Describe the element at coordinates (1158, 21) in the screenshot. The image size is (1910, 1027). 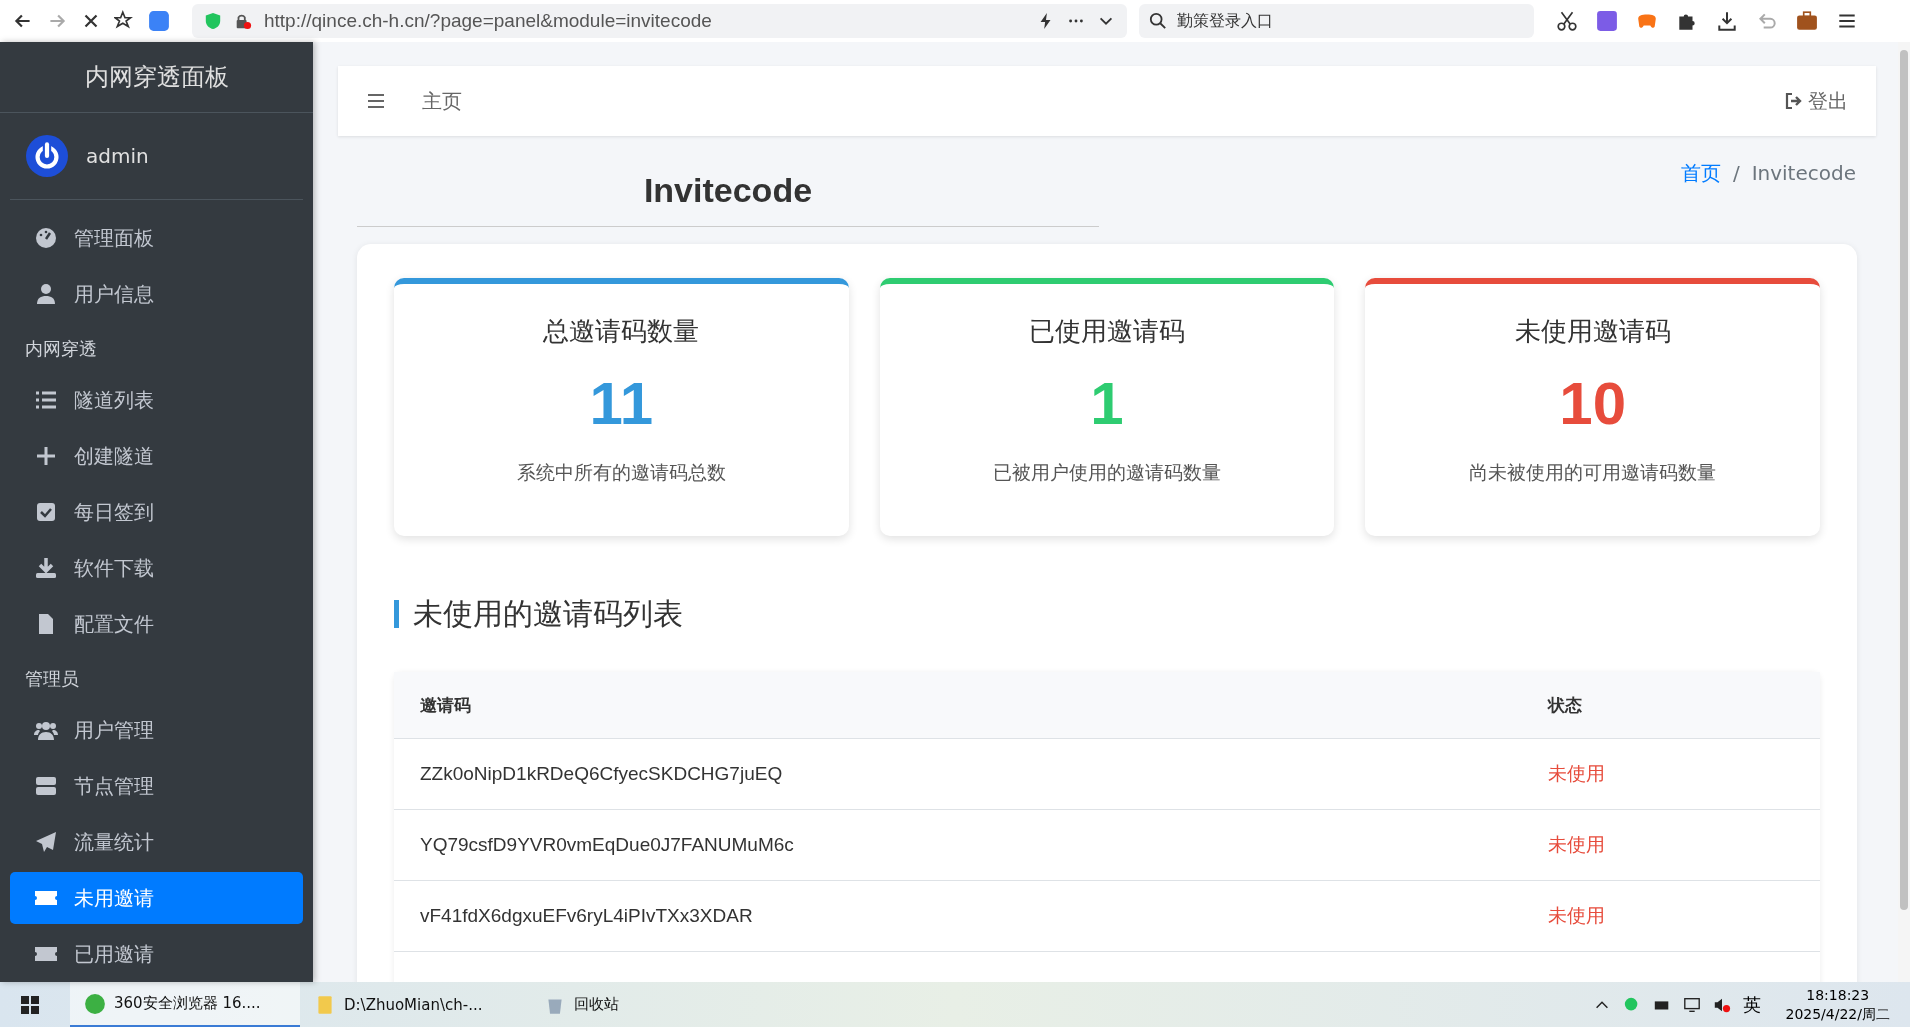
I see `search-icon` at that location.